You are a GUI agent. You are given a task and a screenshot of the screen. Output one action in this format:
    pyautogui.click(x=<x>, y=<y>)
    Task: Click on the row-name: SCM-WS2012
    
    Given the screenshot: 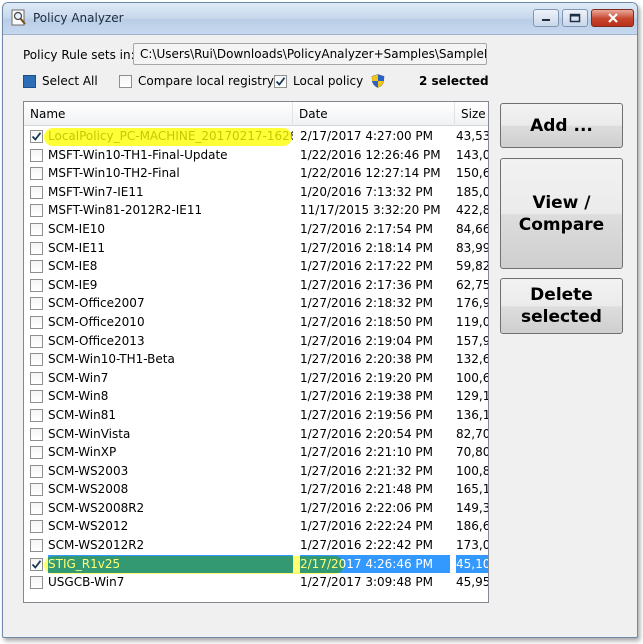 What is the action you would take?
    pyautogui.click(x=88, y=526)
    